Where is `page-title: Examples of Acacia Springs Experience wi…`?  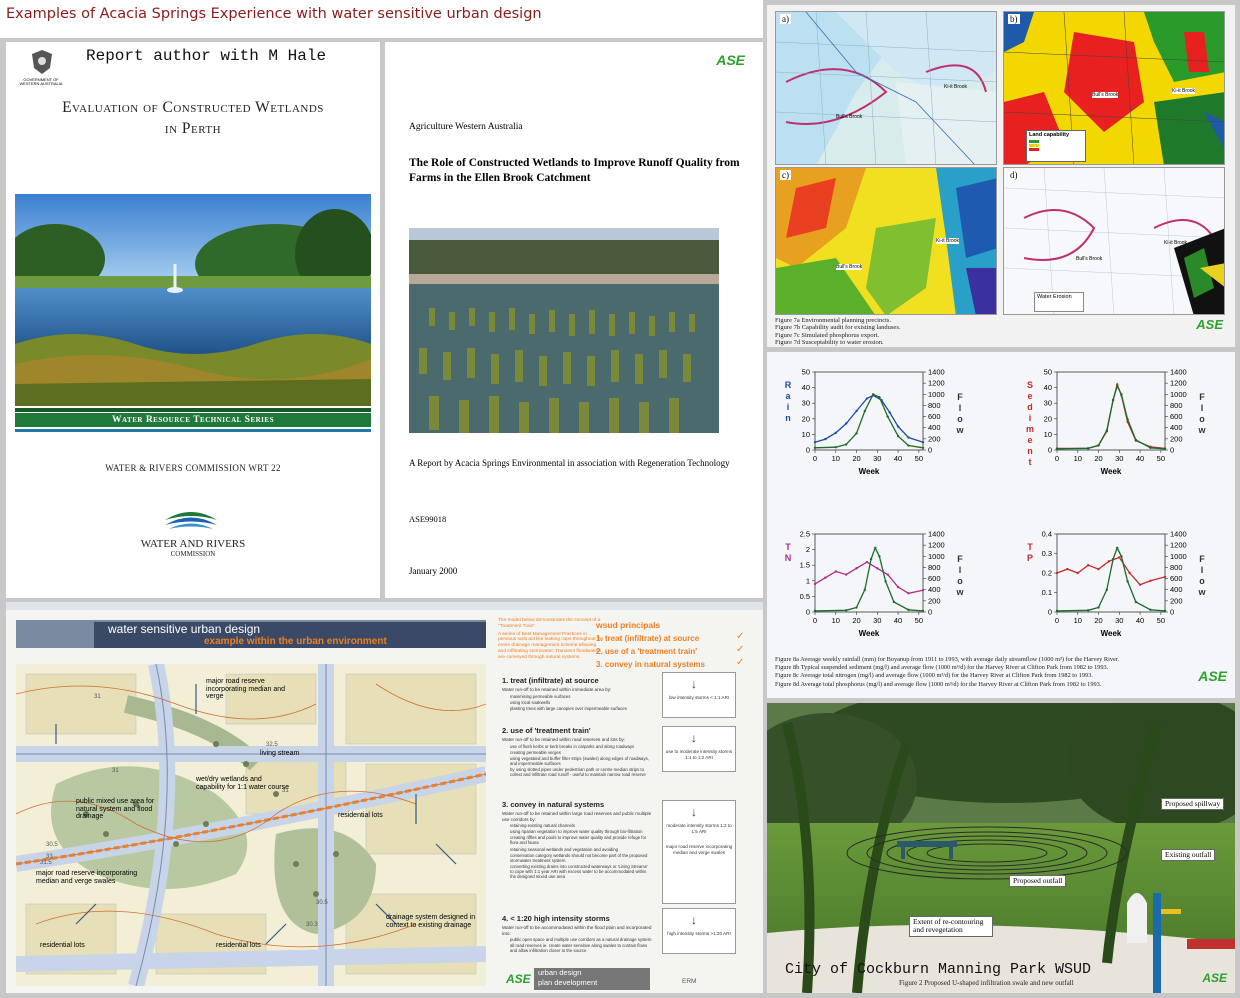
page-title: Examples of Acacia Springs Experience wi… is located at coordinates (274, 14).